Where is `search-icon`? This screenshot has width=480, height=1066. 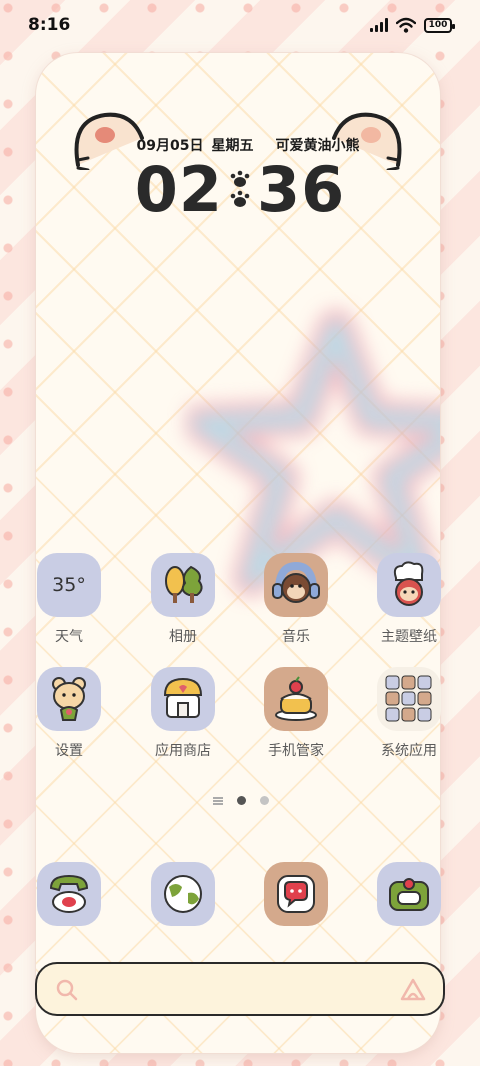 search-icon is located at coordinates (67, 990).